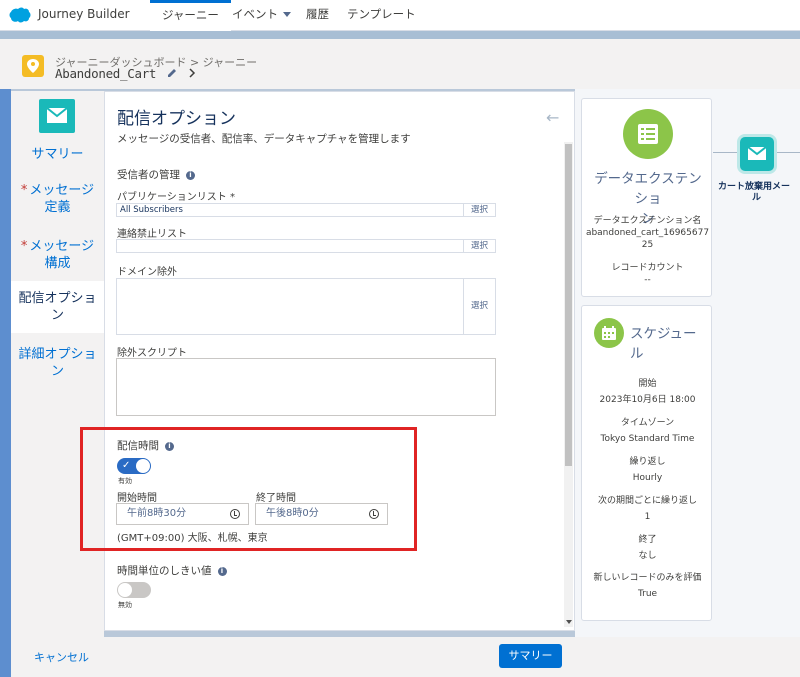  Describe the element at coordinates (134, 590) in the screenshot. I see `threshold-toggle` at that location.